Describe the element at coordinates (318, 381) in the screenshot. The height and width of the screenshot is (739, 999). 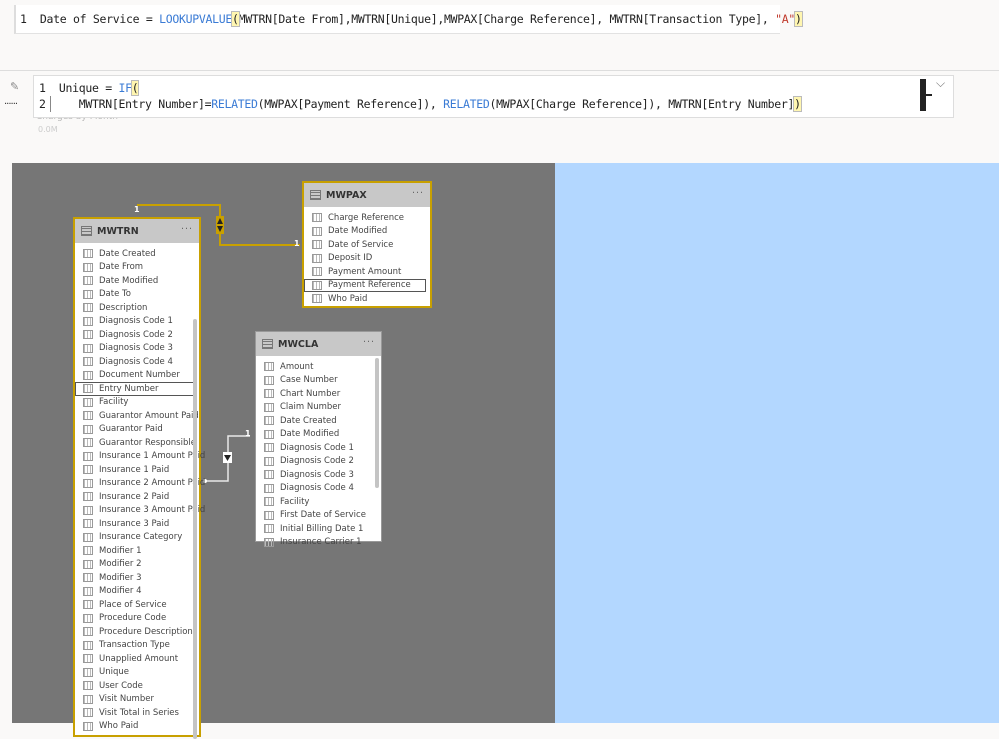
I see `field-row: Case Number` at that location.